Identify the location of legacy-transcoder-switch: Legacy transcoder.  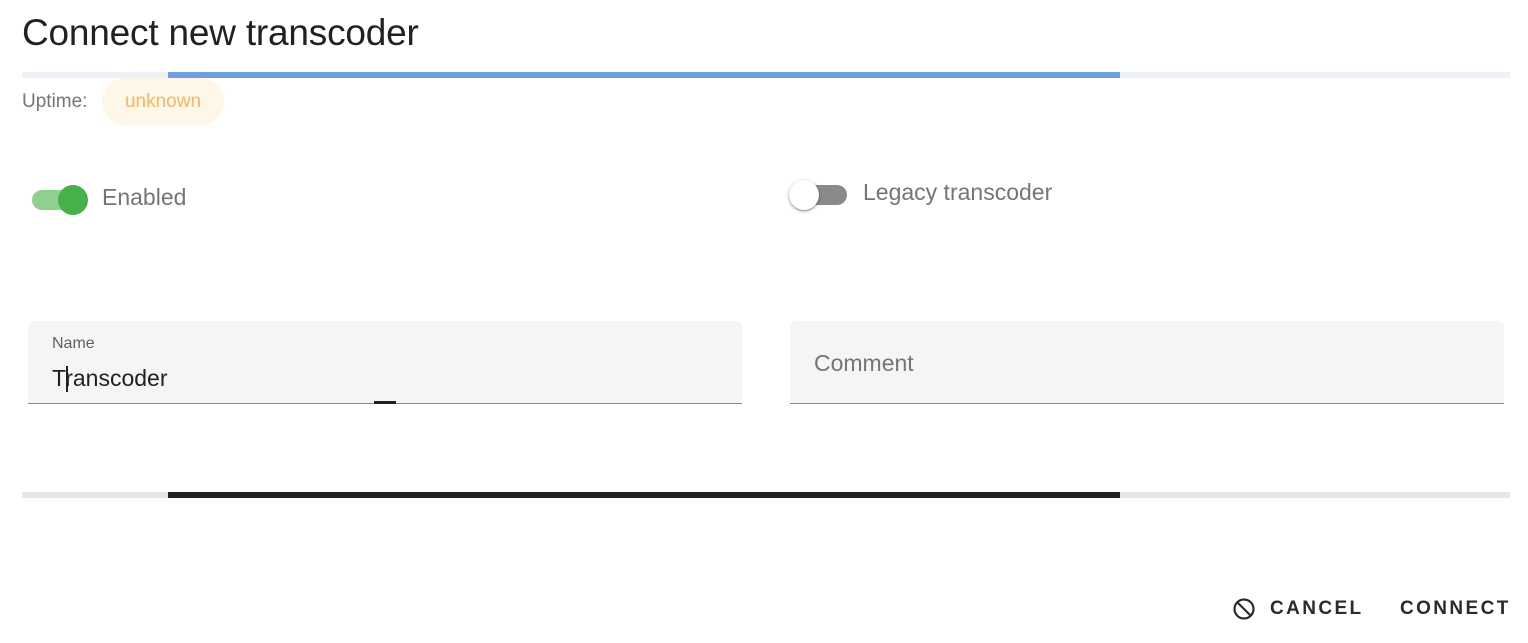
(921, 194).